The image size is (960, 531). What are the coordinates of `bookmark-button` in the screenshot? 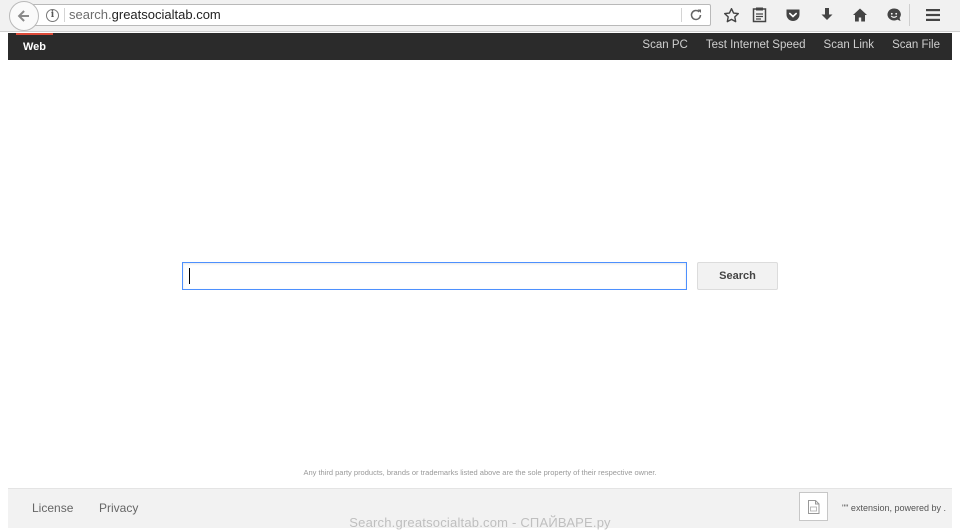 It's located at (731, 15).